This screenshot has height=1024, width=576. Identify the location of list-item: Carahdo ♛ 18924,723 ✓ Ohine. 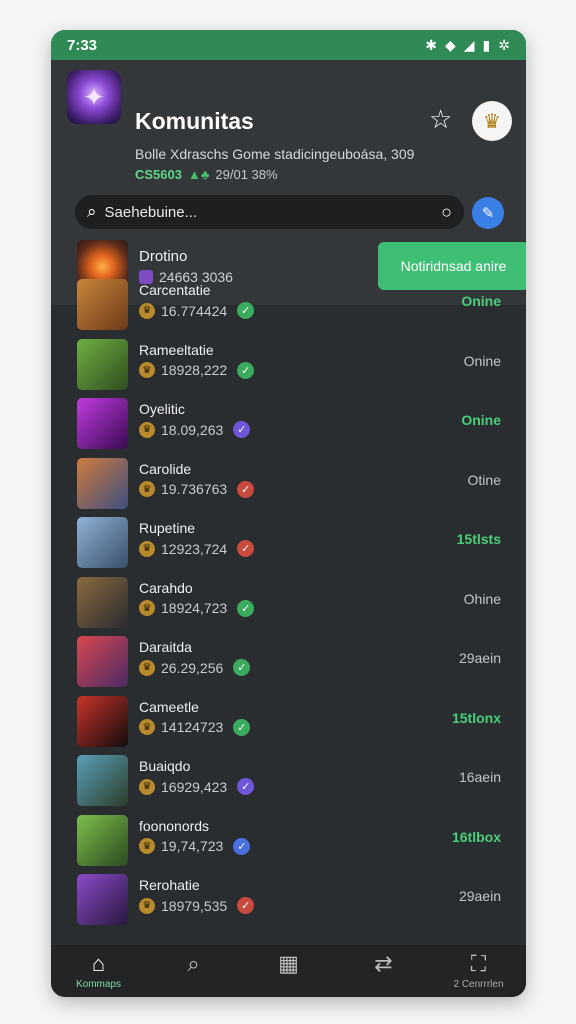
(288, 604).